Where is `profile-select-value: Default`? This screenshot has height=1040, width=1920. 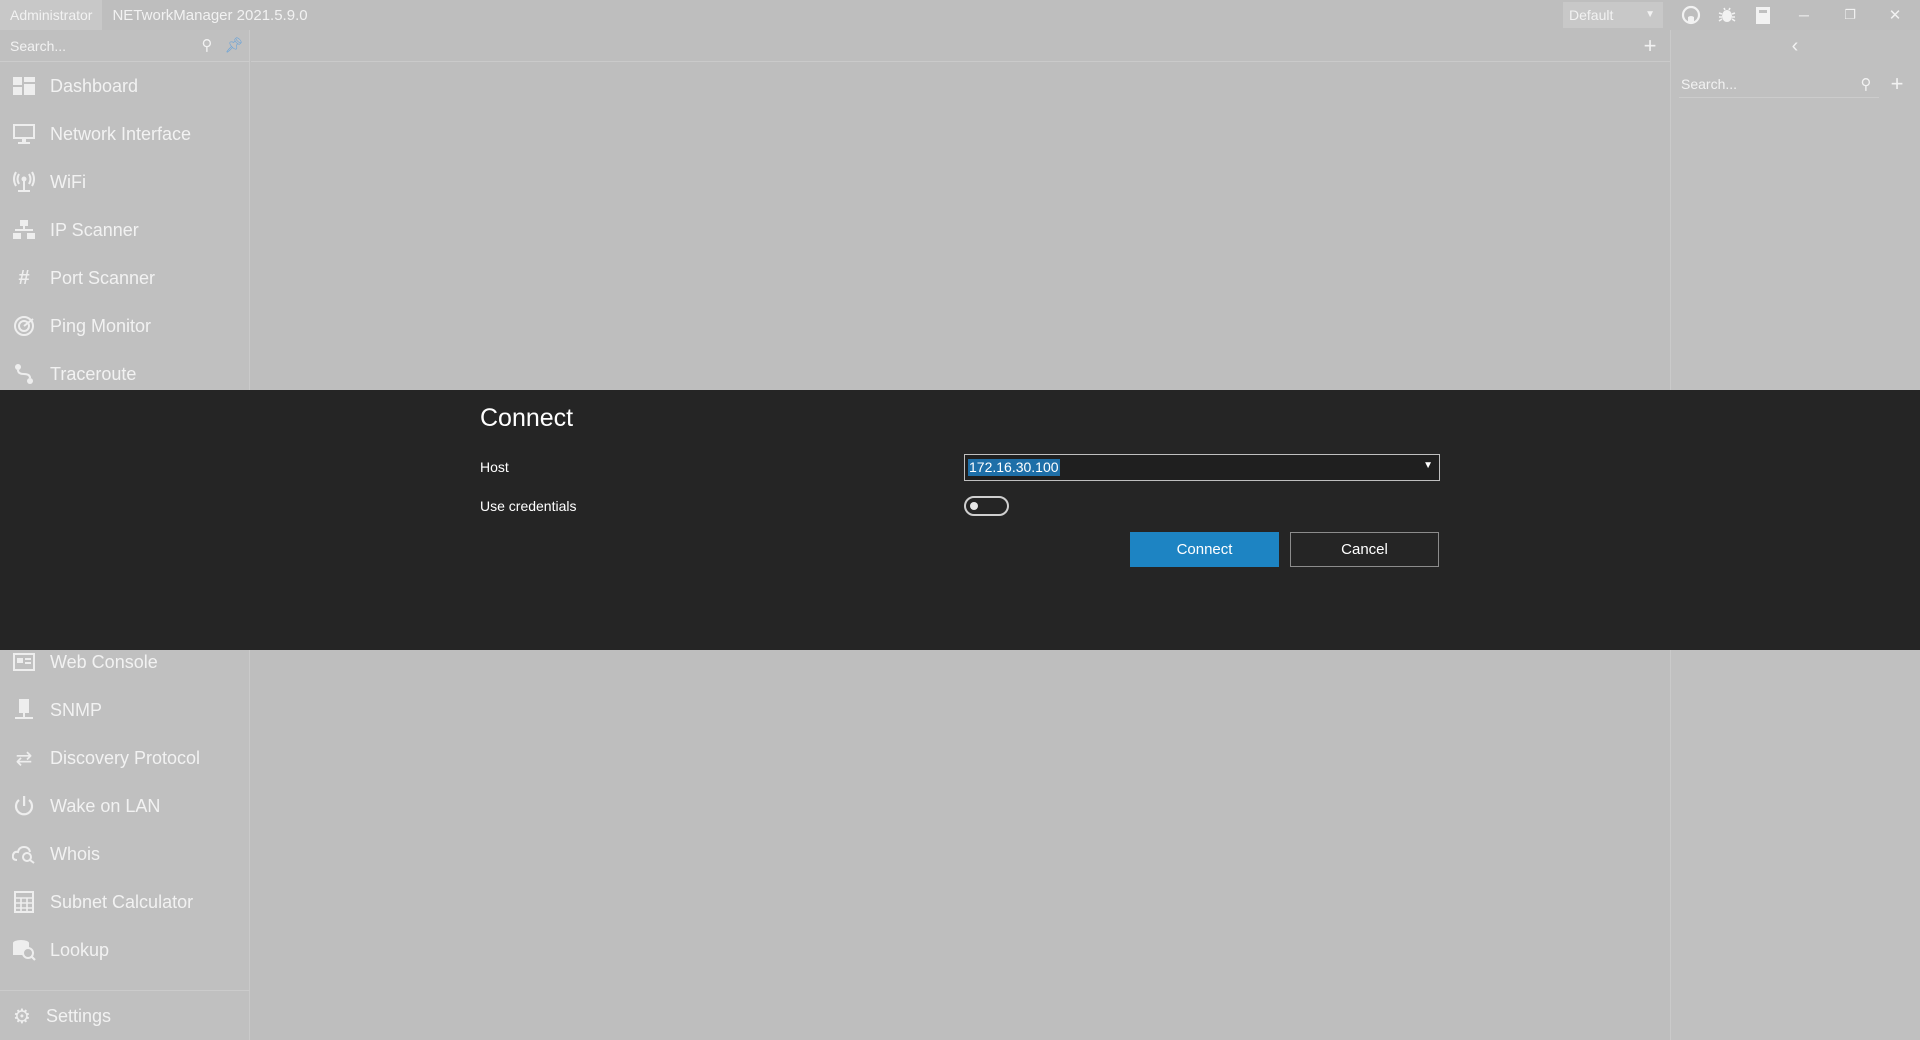 profile-select-value: Default is located at coordinates (1591, 15).